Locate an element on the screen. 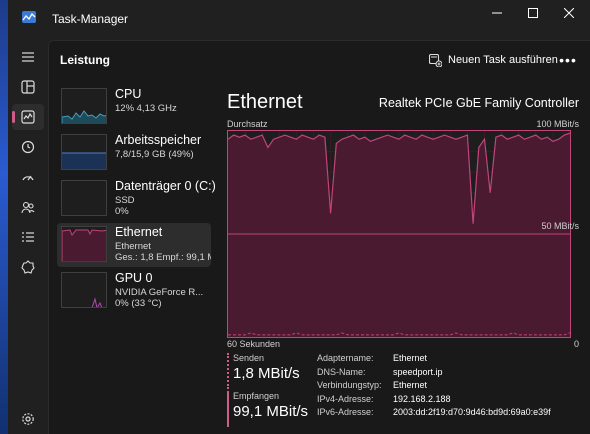 The image size is (590, 434). run-task-label: Neuen Task ausführen is located at coordinates (503, 60).